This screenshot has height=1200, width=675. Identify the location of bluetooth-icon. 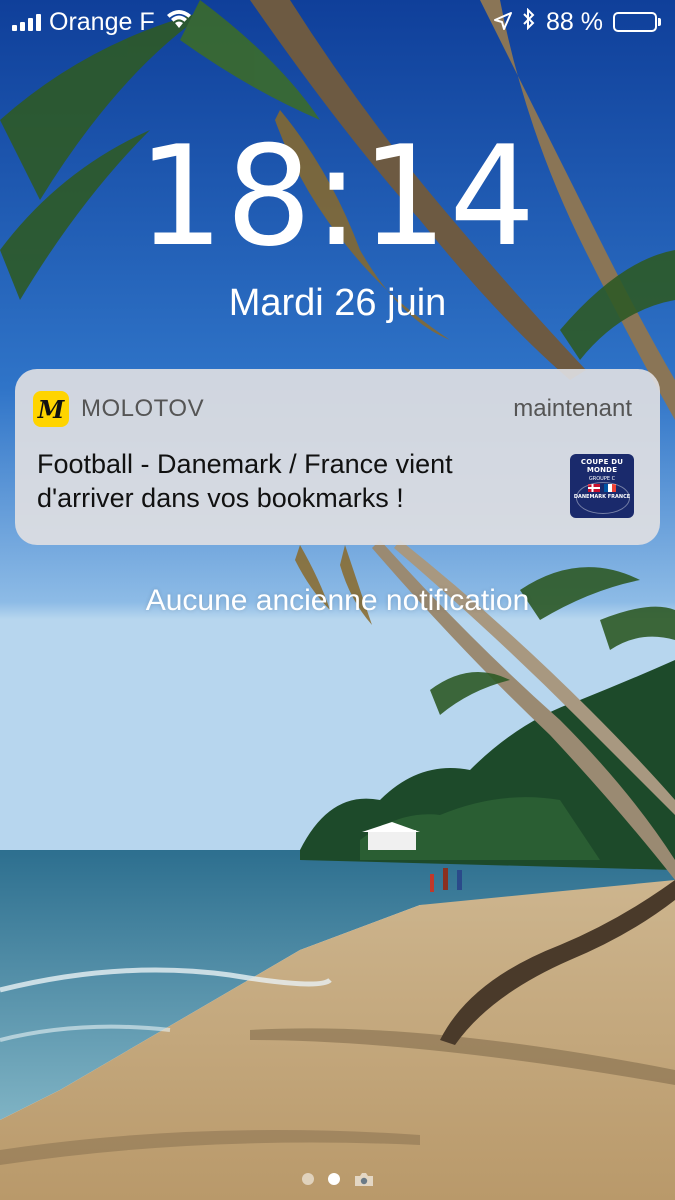
(529, 22).